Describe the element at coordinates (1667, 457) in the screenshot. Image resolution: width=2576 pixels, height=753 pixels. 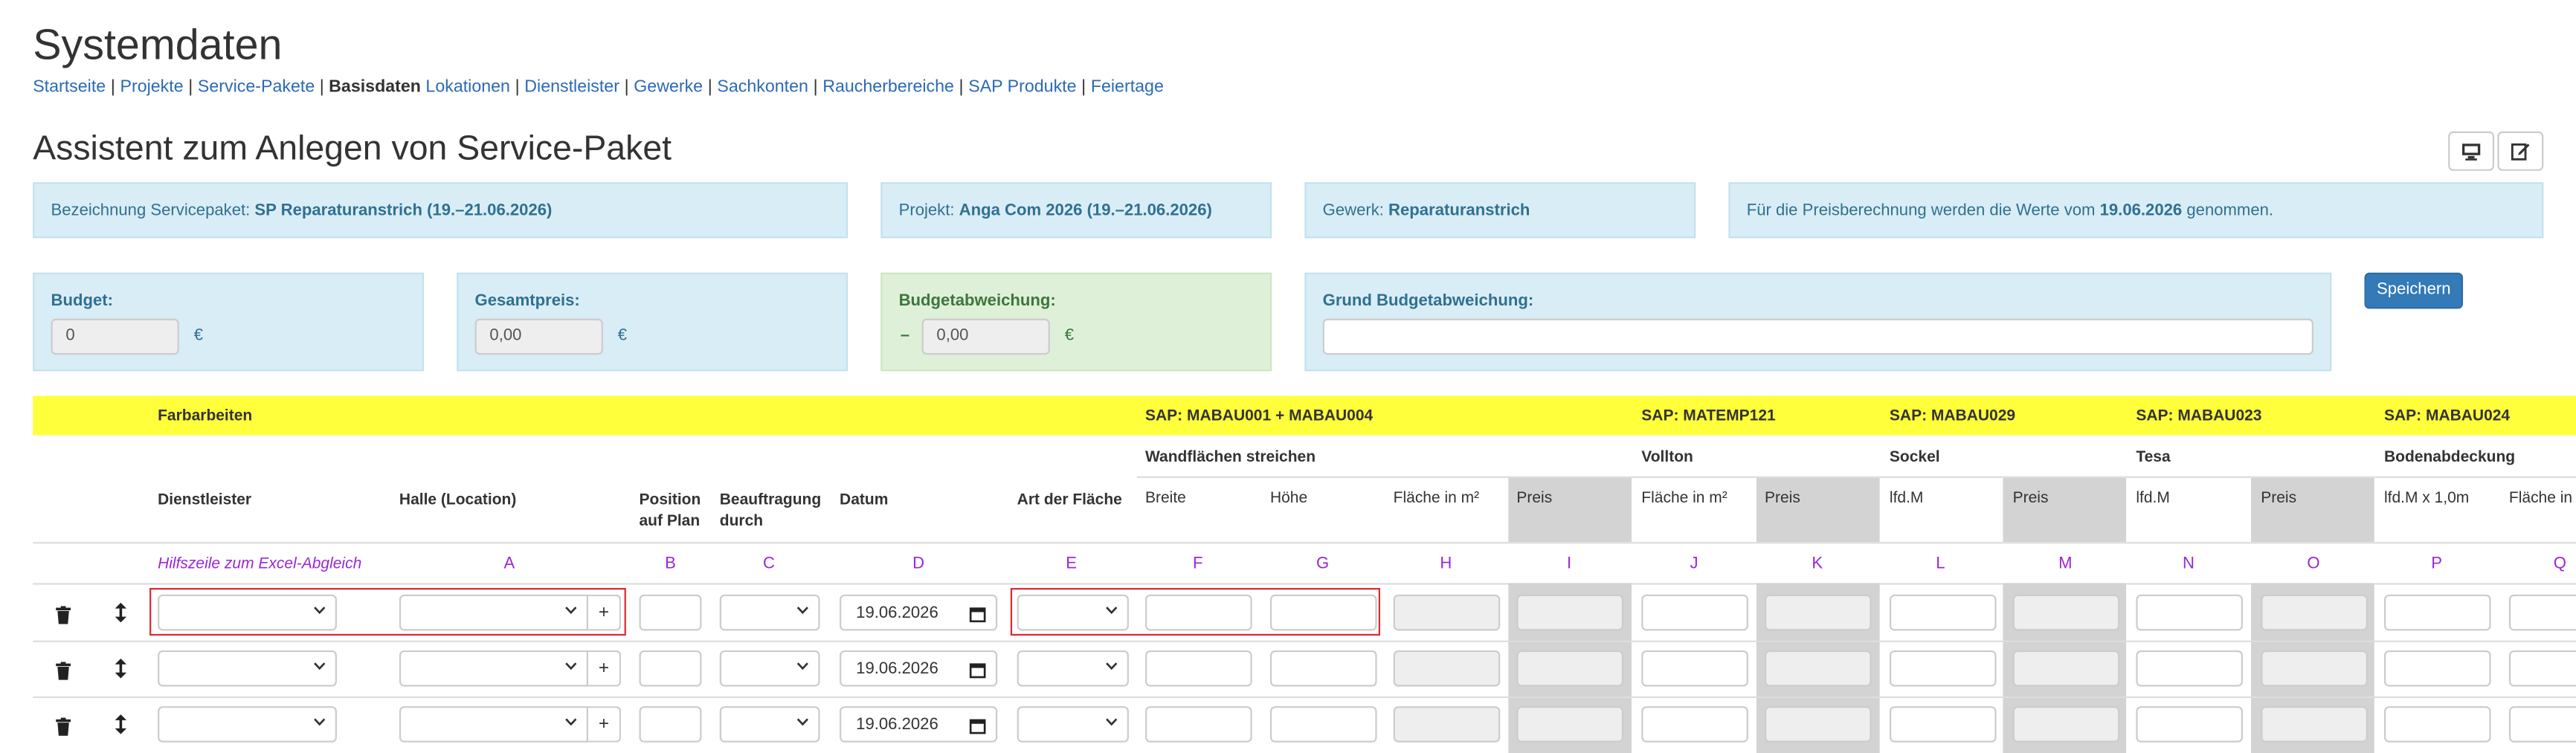
I see `subgroup-label: Vollton` at that location.